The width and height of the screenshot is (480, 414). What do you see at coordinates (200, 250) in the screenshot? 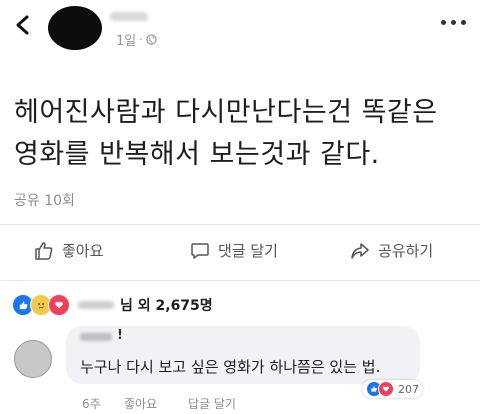
I see `comment-icon` at bounding box center [200, 250].